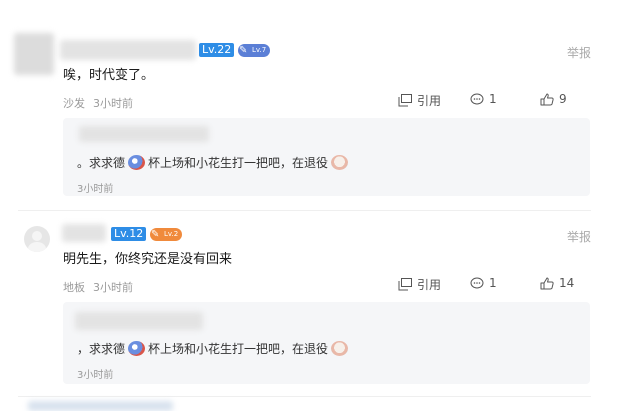  I want to click on reply-text-before: ，求求德, so click(101, 349).